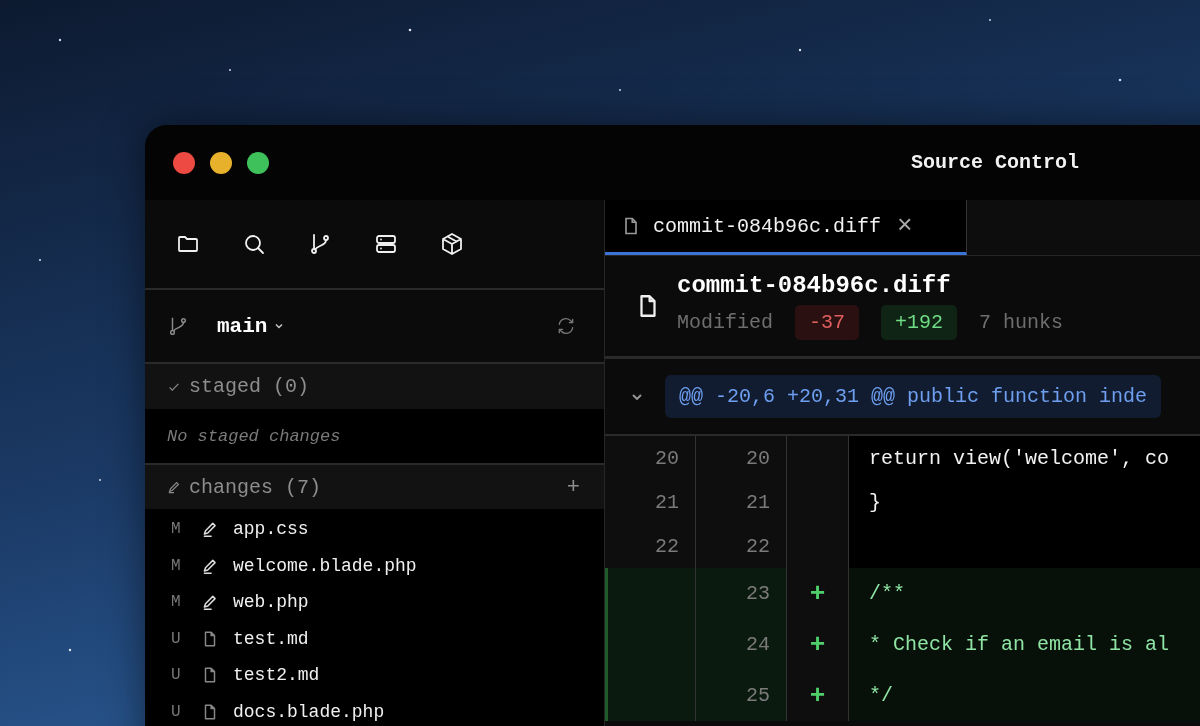 The height and width of the screenshot is (726, 1200). What do you see at coordinates (386, 244) in the screenshot?
I see `server-icon` at bounding box center [386, 244].